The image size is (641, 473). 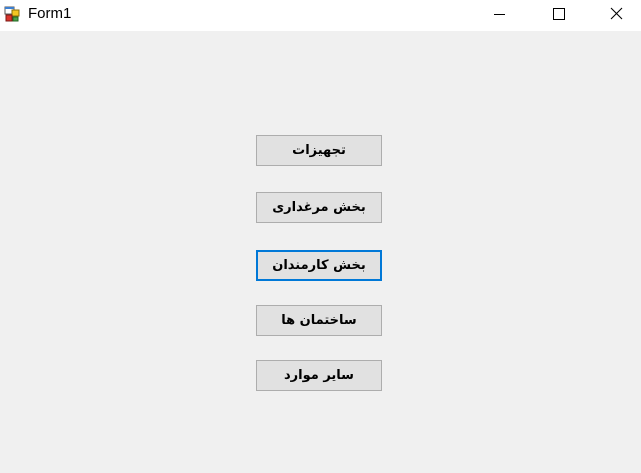 What do you see at coordinates (319, 320) in the screenshot?
I see `buildings-button: ساختمان ها` at bounding box center [319, 320].